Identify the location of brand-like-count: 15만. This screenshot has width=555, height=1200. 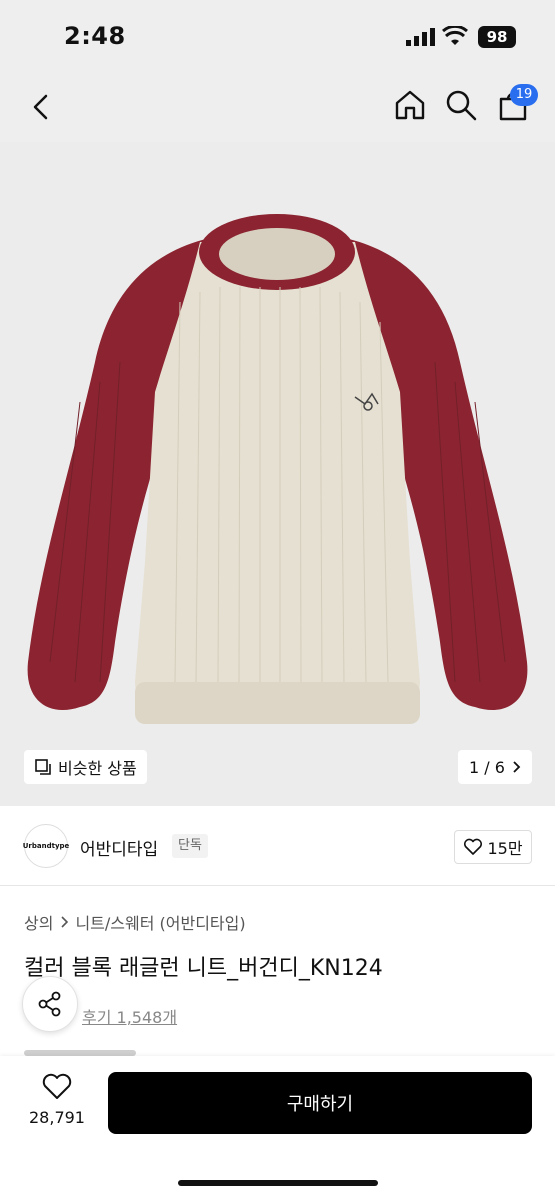
(505, 848).